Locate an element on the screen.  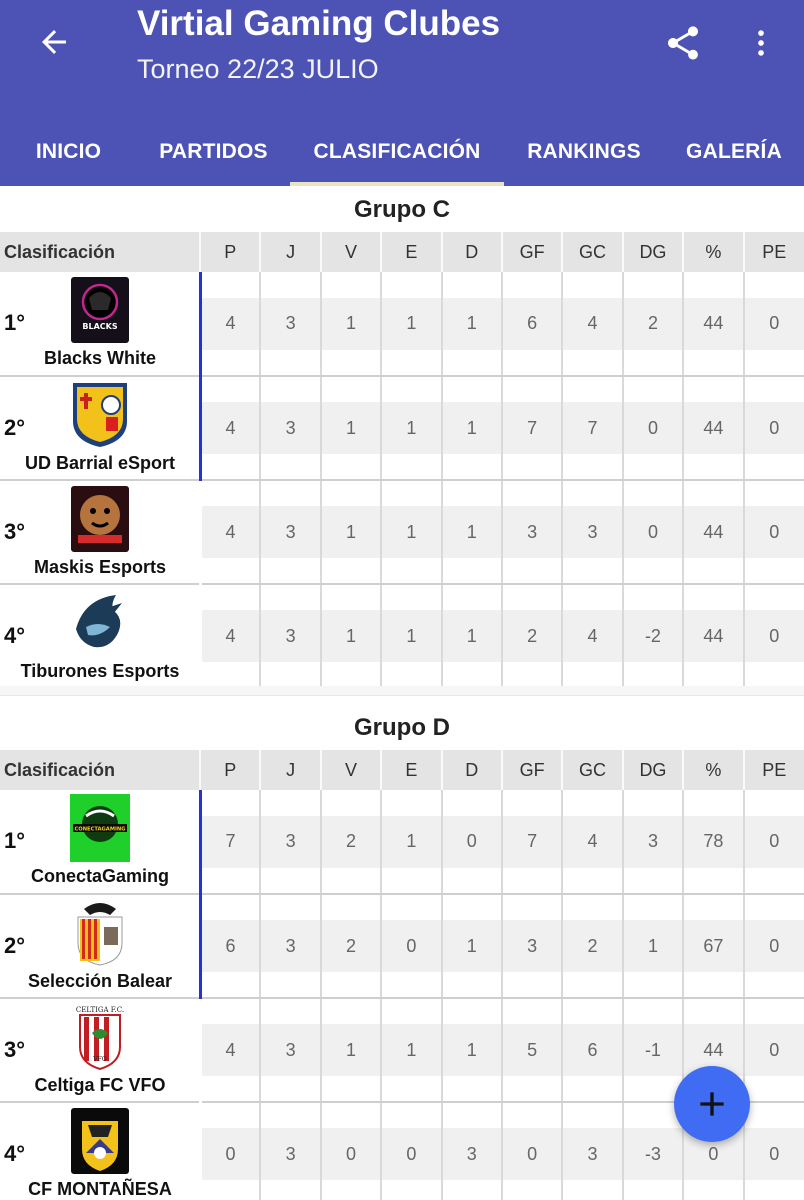
table-row: 4° Tiburones Esports 4 3 1 1 1 2 4 -2 44 0 is located at coordinates (402, 636).